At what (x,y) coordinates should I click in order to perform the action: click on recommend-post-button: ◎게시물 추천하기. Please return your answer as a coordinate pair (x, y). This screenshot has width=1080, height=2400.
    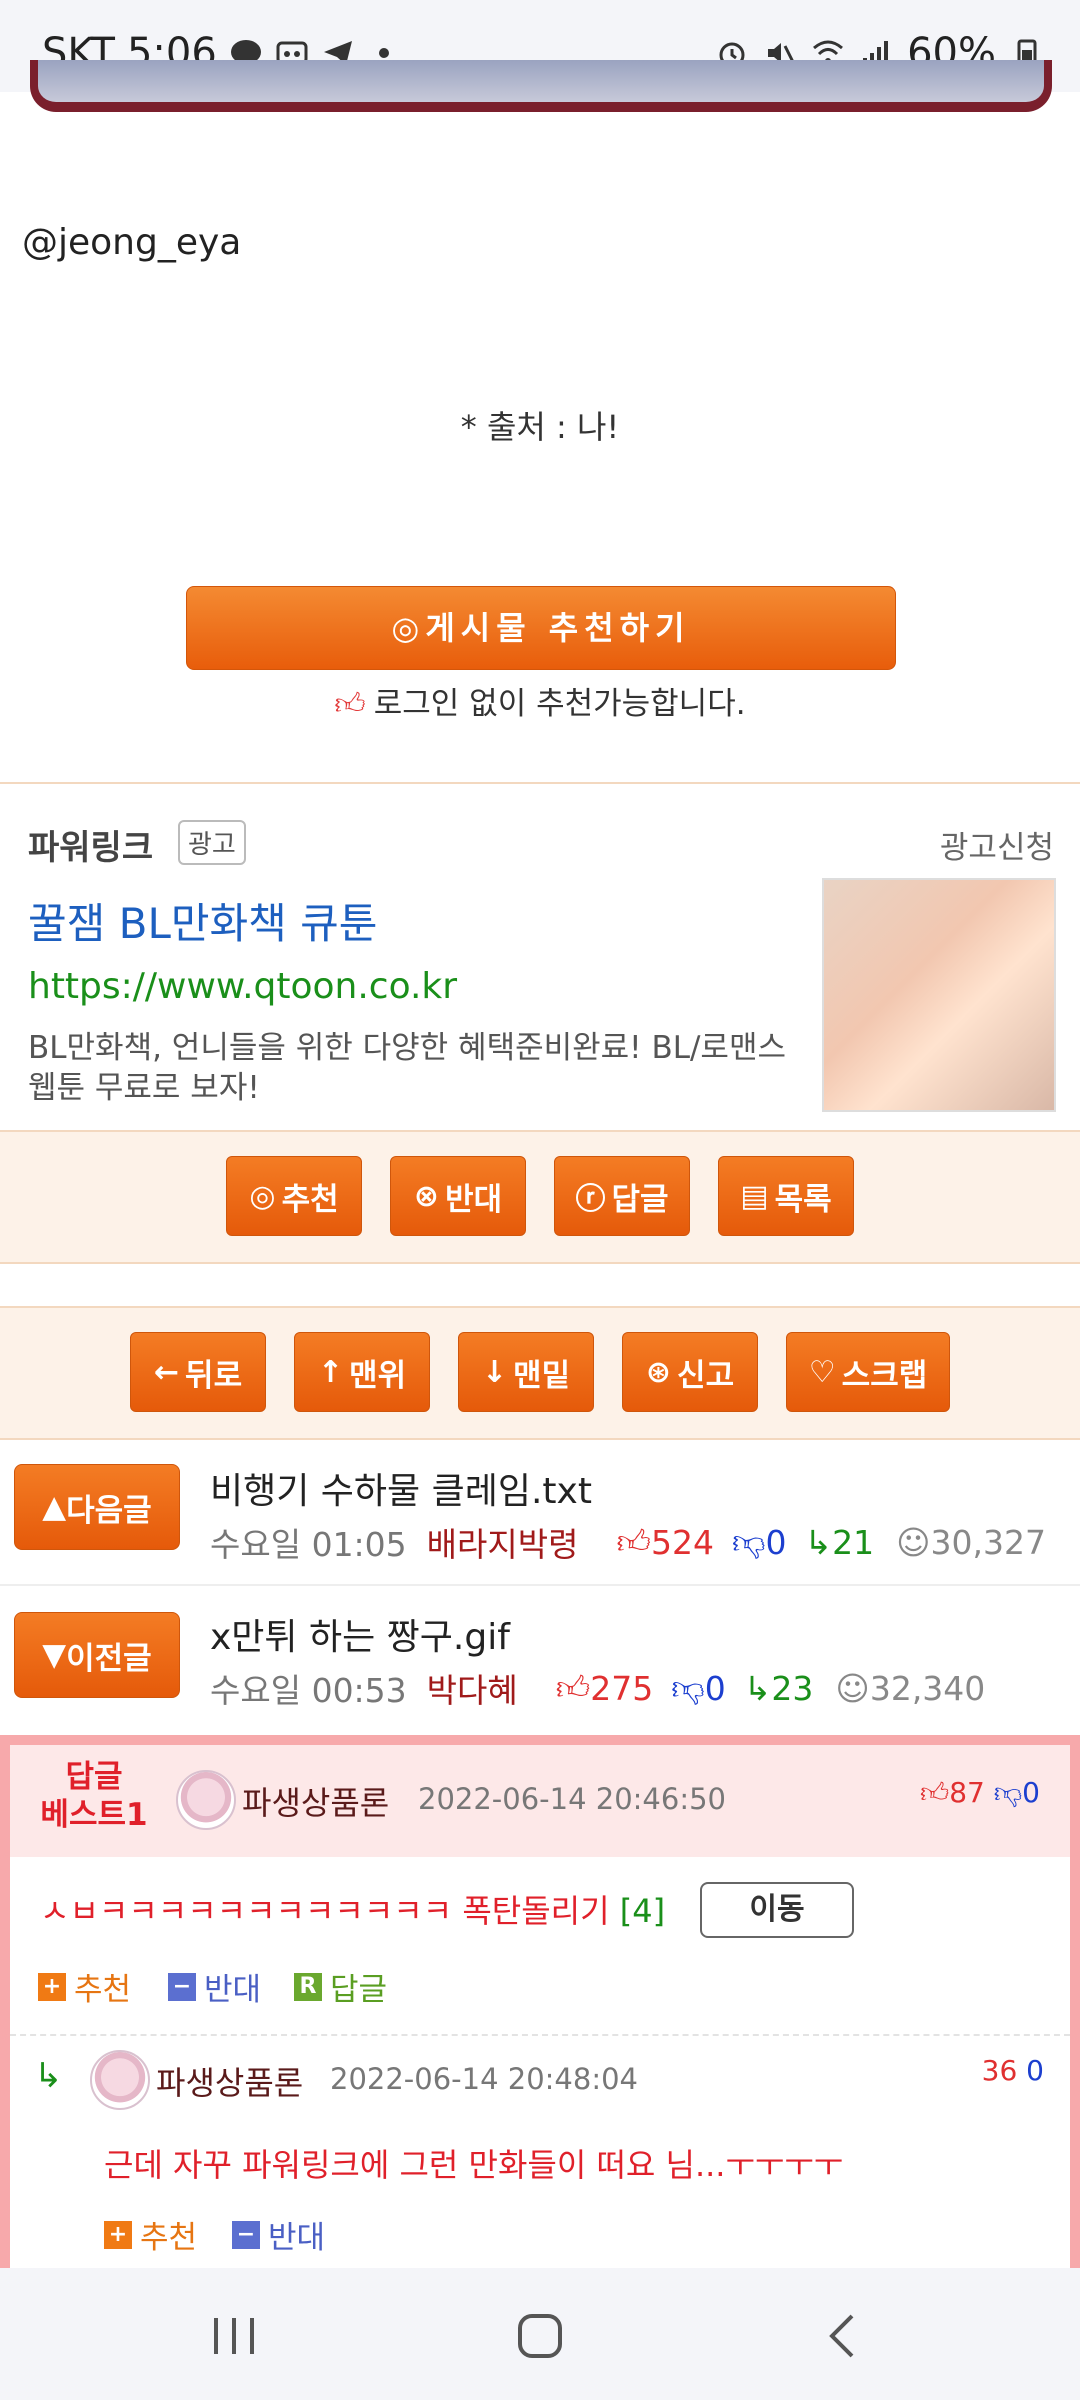
    Looking at the image, I should click on (541, 628).